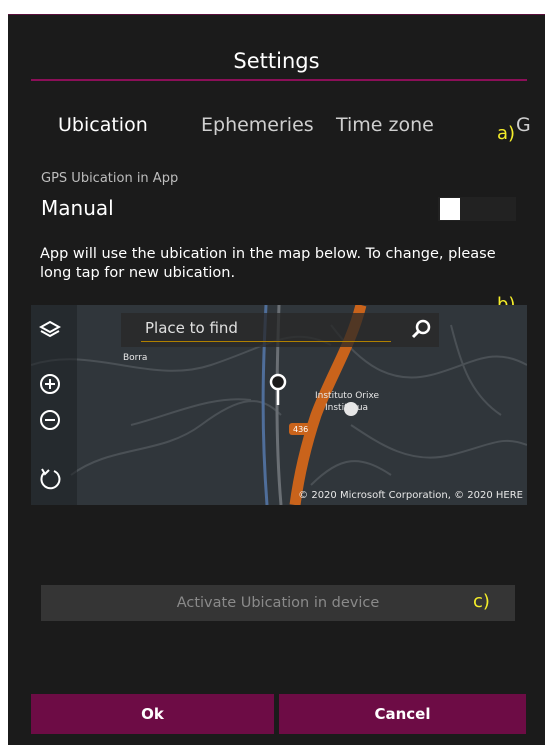 Image resolution: width=553 pixels, height=745 pixels. I want to click on road-badge: 436, so click(301, 429).